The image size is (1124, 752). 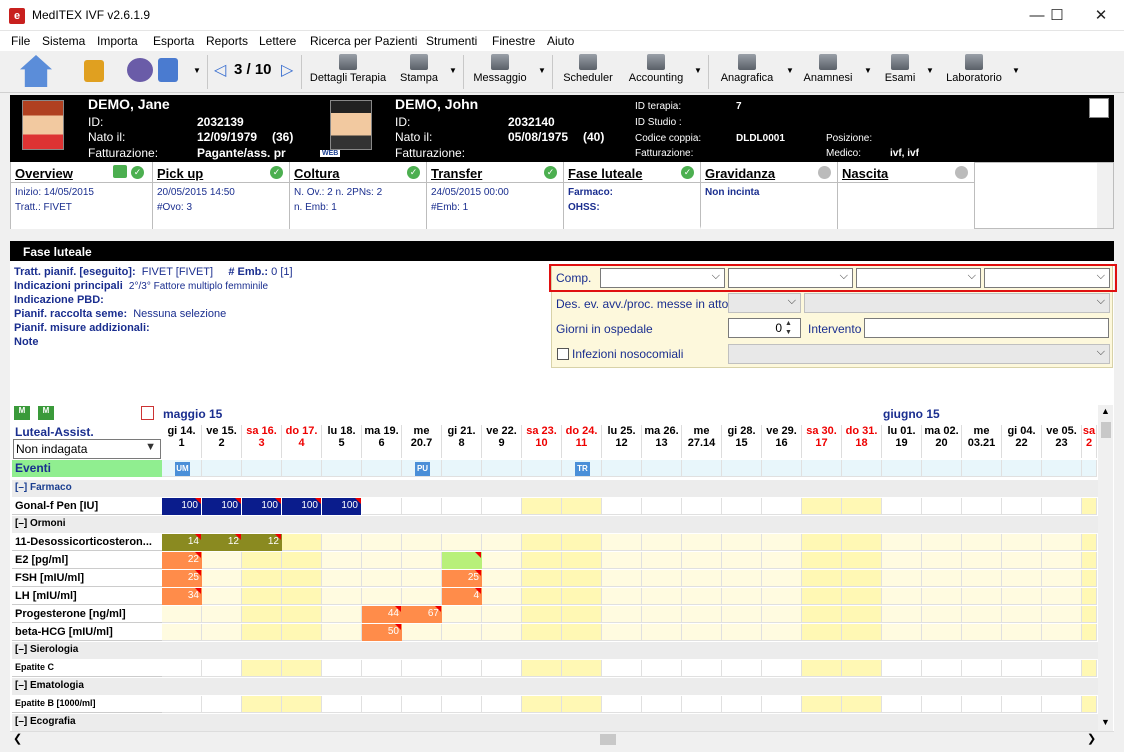 I want to click on day-header: sa 23. 10, so click(x=542, y=441).